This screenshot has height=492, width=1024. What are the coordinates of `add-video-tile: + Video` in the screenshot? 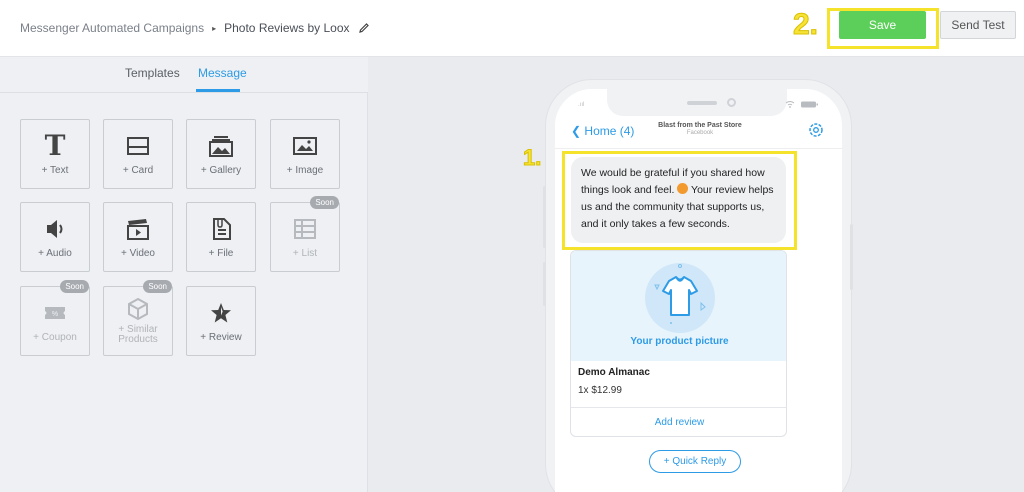 It's located at (138, 237).